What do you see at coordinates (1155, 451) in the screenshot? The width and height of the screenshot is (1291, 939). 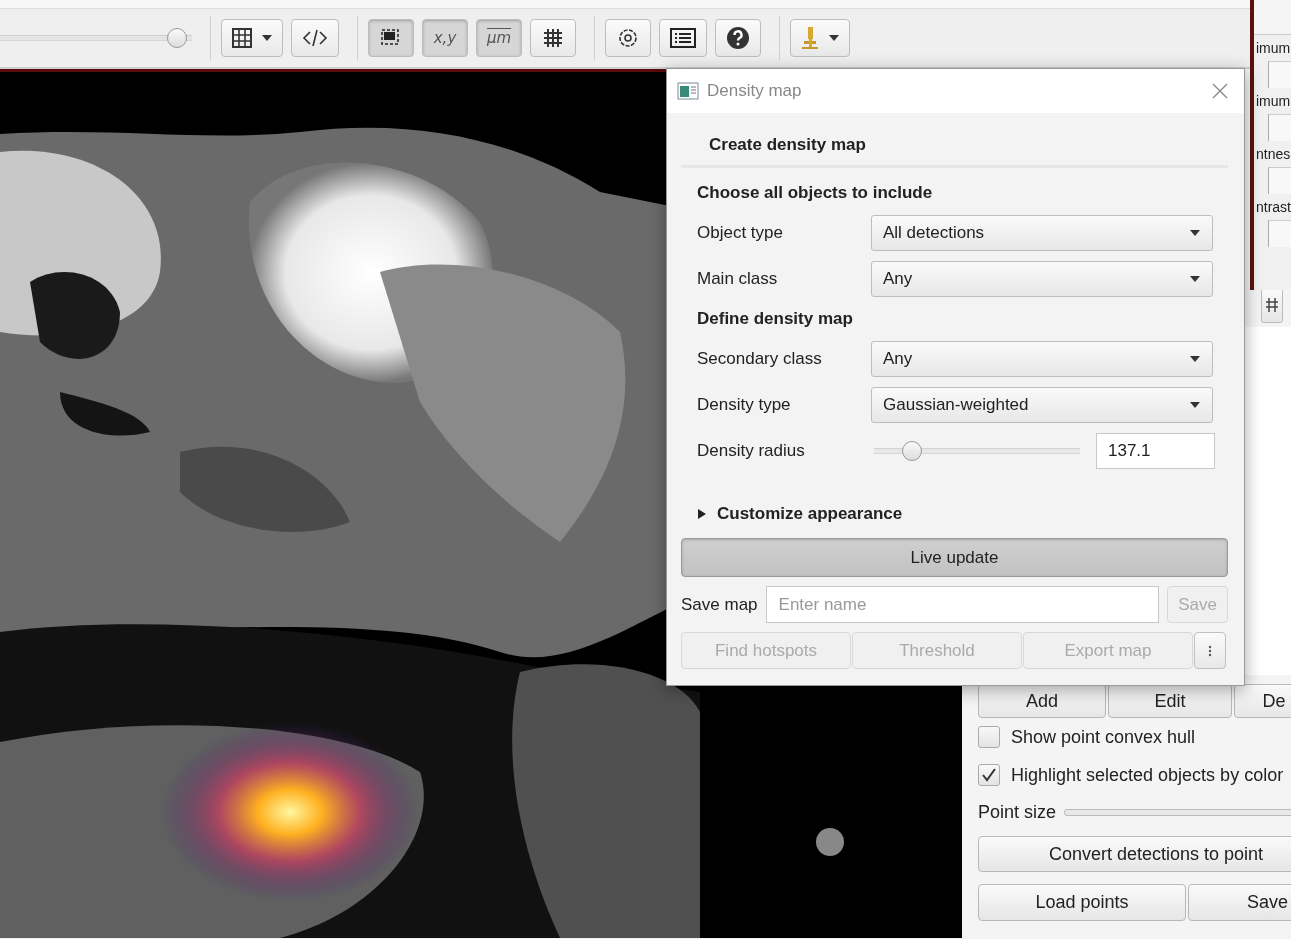 I see `number-field: 137.1` at bounding box center [1155, 451].